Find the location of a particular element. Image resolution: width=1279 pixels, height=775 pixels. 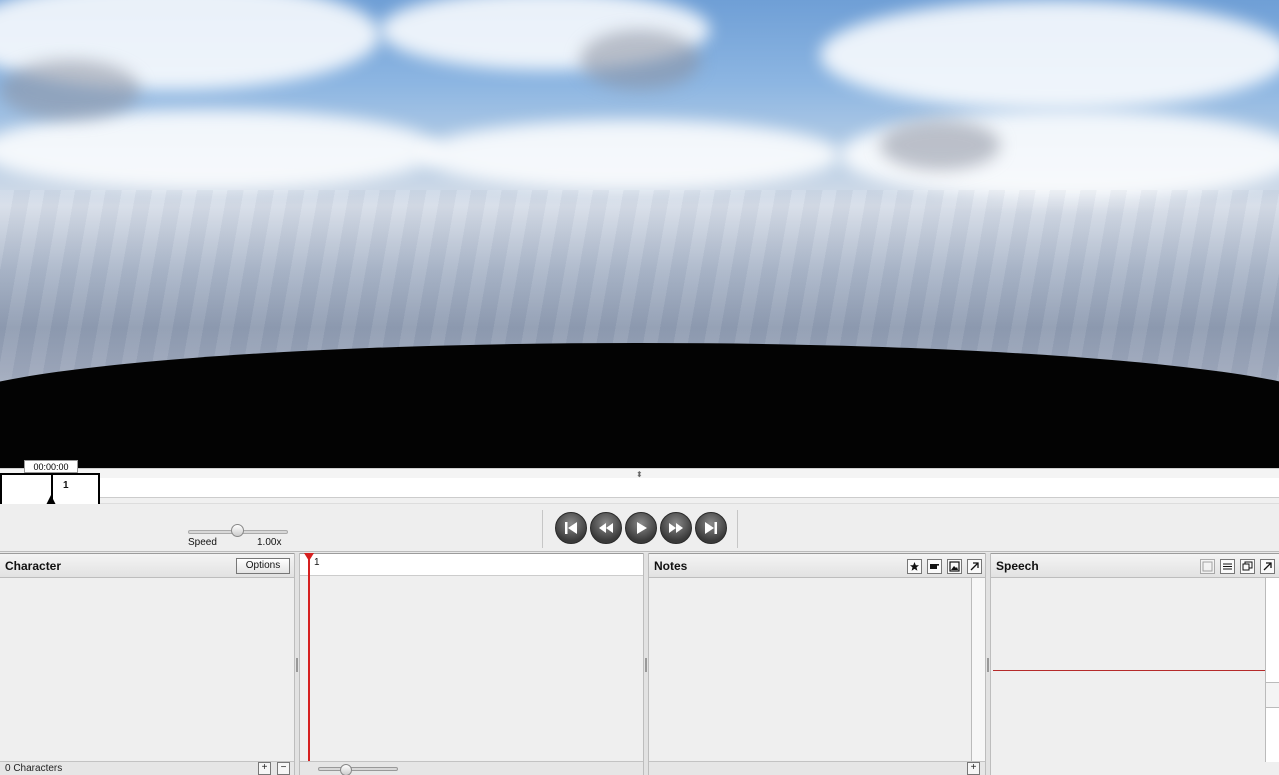

fast-forward-icon is located at coordinates (676, 528).